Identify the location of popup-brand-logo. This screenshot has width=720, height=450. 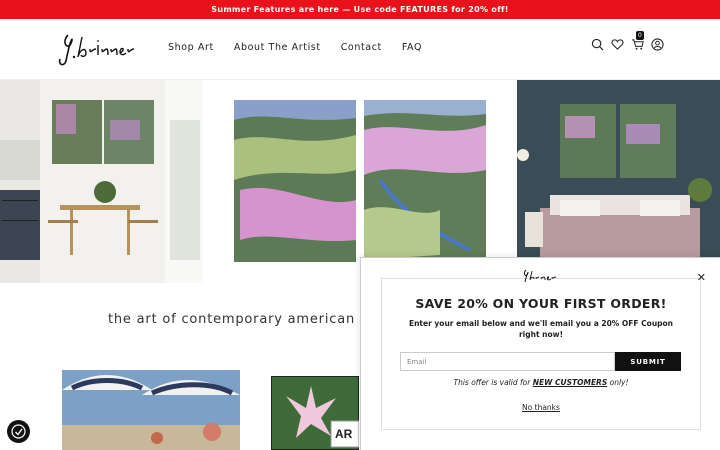
(540, 276).